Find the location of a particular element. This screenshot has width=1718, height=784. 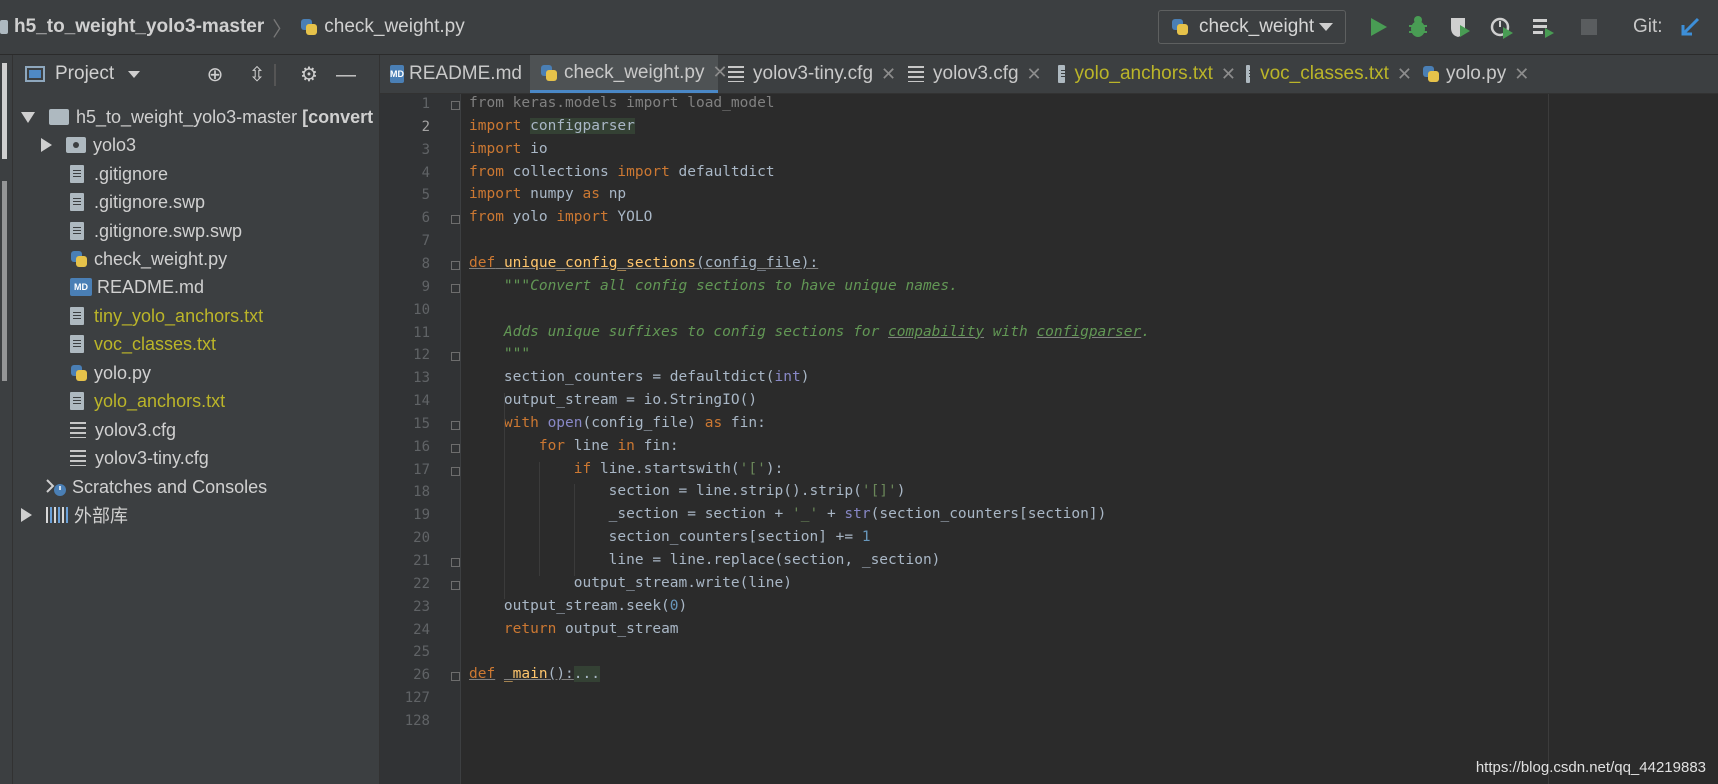

tree-item-yolov3-cfg: yolov3.cfg is located at coordinates (123, 430).